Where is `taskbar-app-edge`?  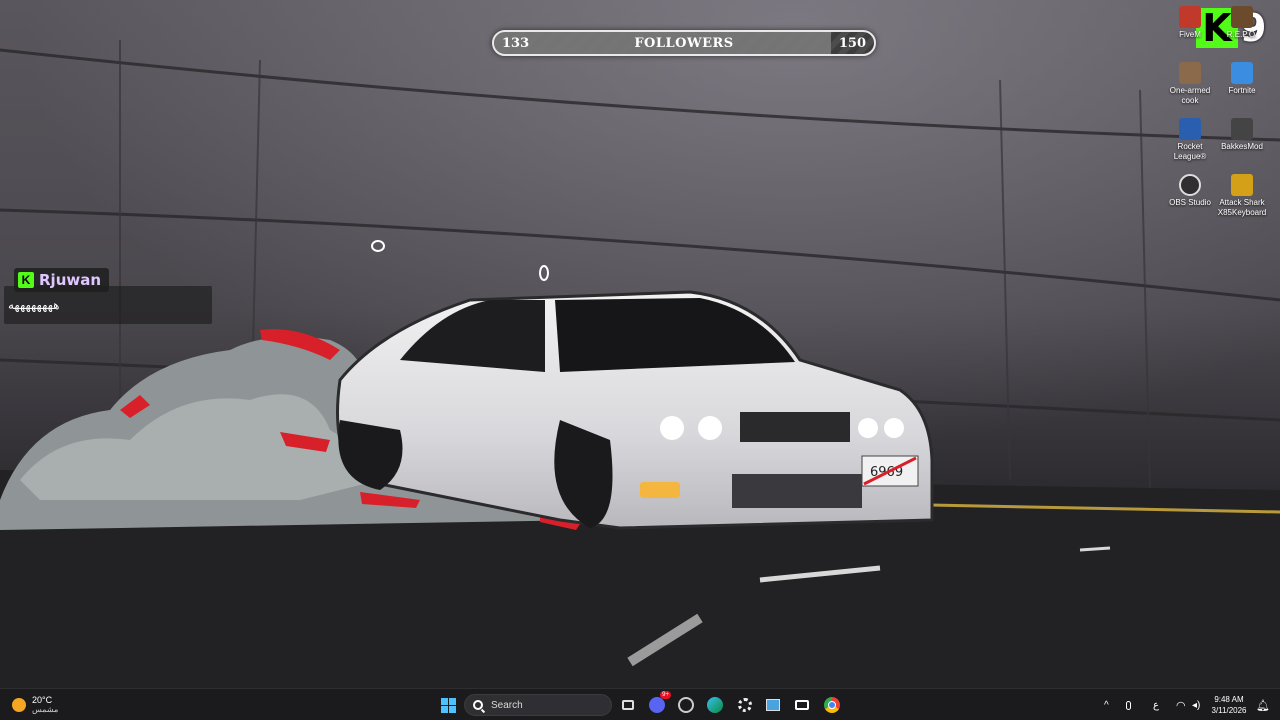
taskbar-app-edge is located at coordinates (715, 705).